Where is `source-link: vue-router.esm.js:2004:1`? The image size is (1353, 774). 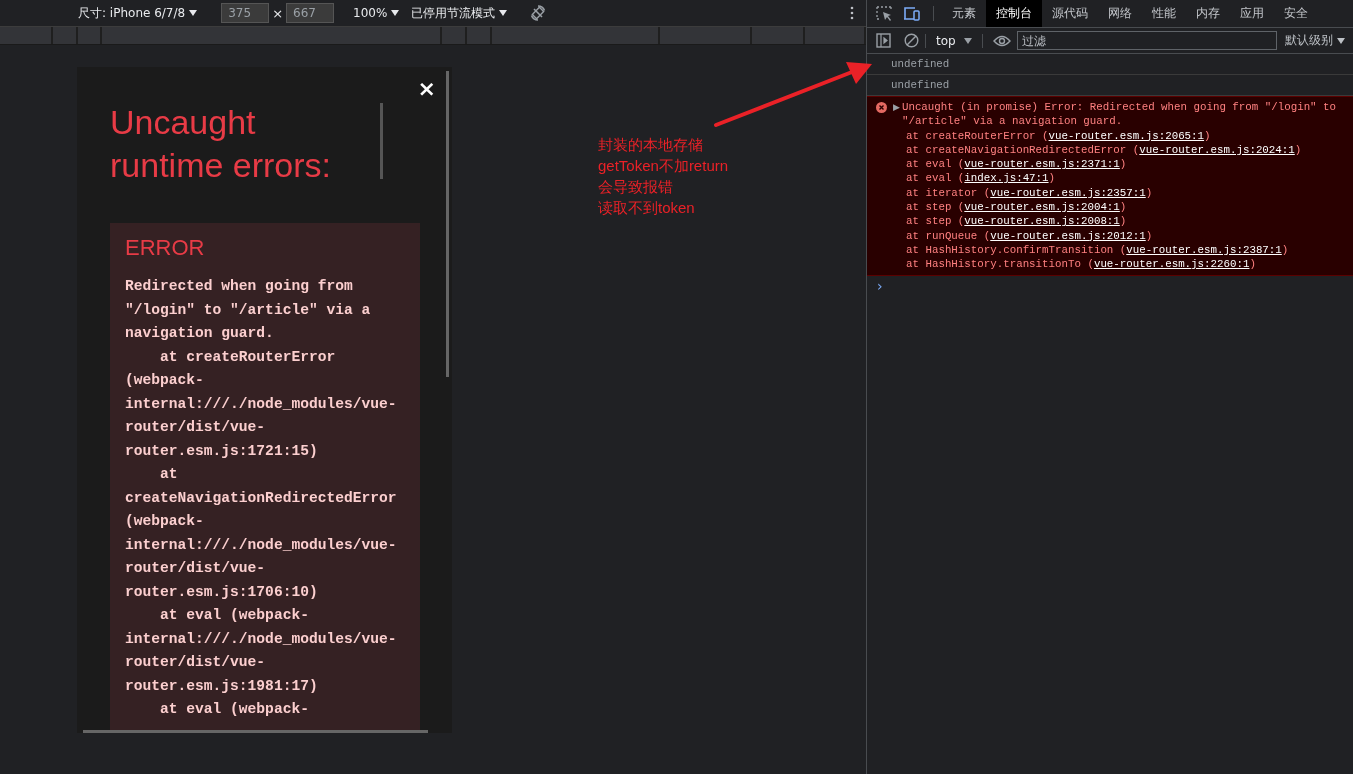 source-link: vue-router.esm.js:2004:1 is located at coordinates (1042, 207).